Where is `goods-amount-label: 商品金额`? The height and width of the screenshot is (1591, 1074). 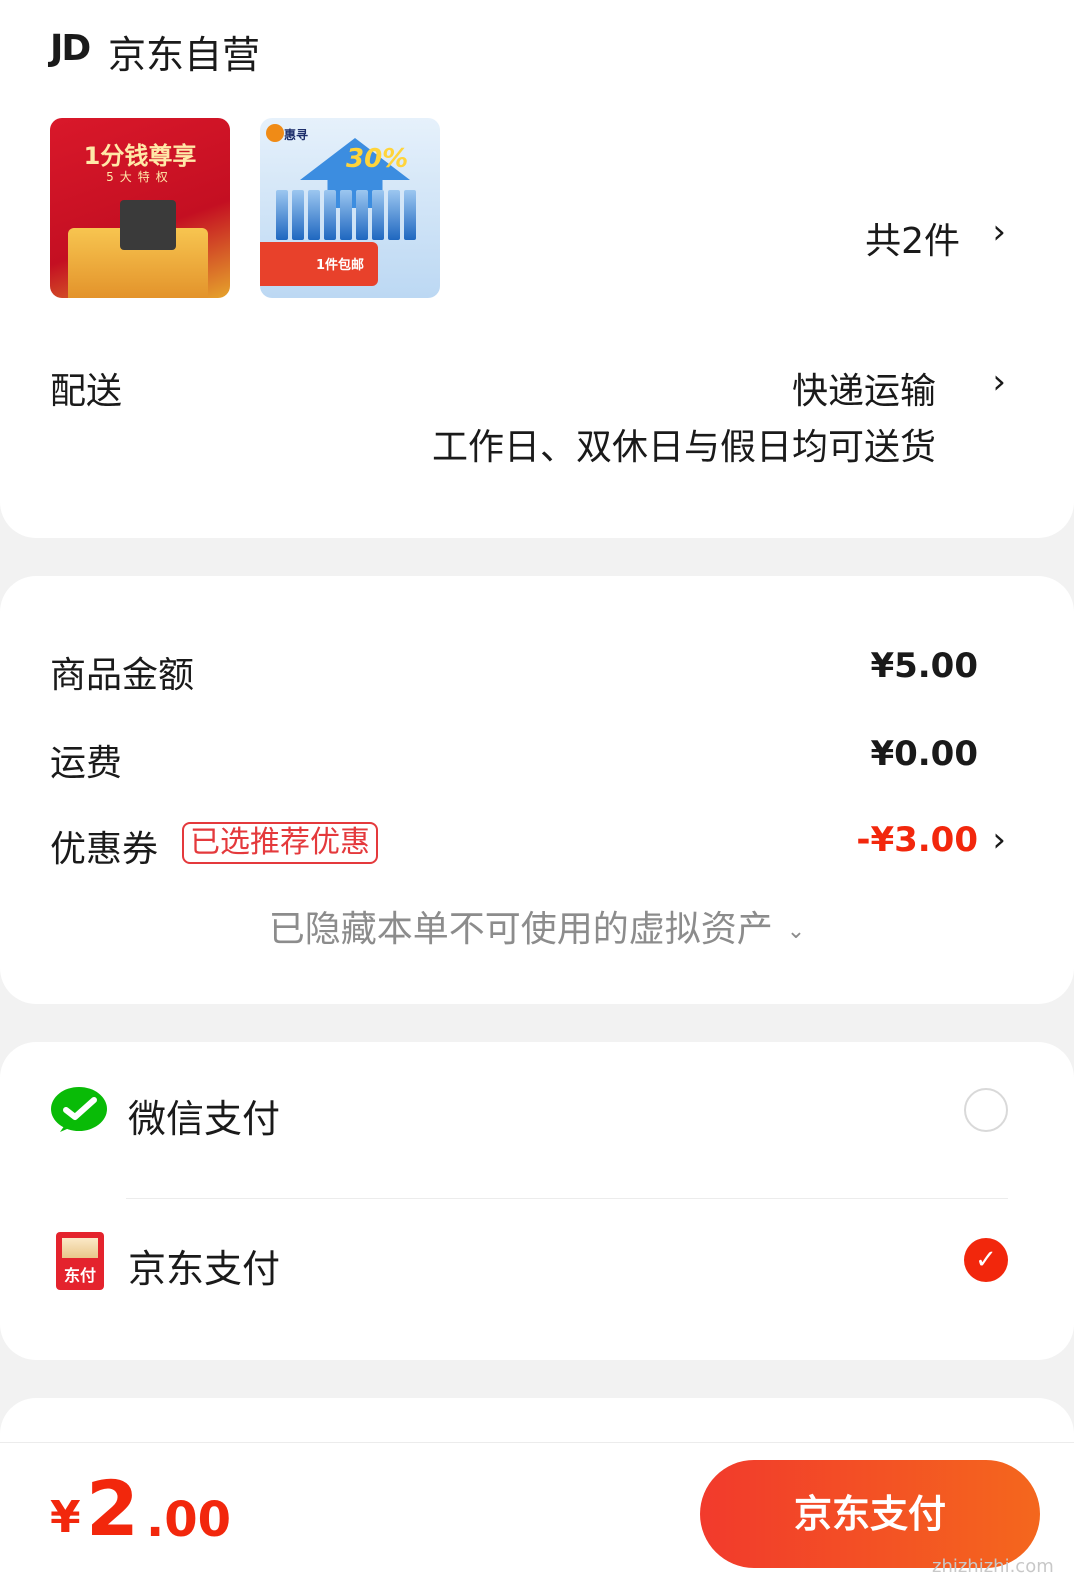
goods-amount-label: 商品金额 is located at coordinates (122, 675).